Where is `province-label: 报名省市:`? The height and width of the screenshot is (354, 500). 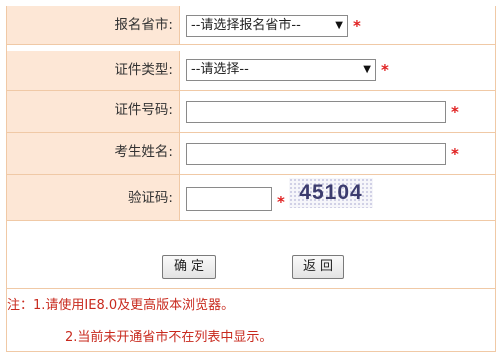 province-label: 报名省市: is located at coordinates (93, 25).